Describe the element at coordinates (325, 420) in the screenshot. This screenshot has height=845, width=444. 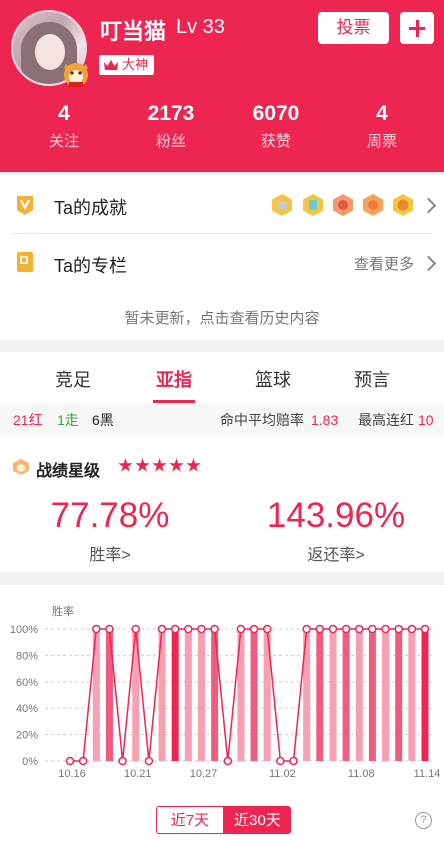
I see `avg-odds-value: 1.83` at that location.